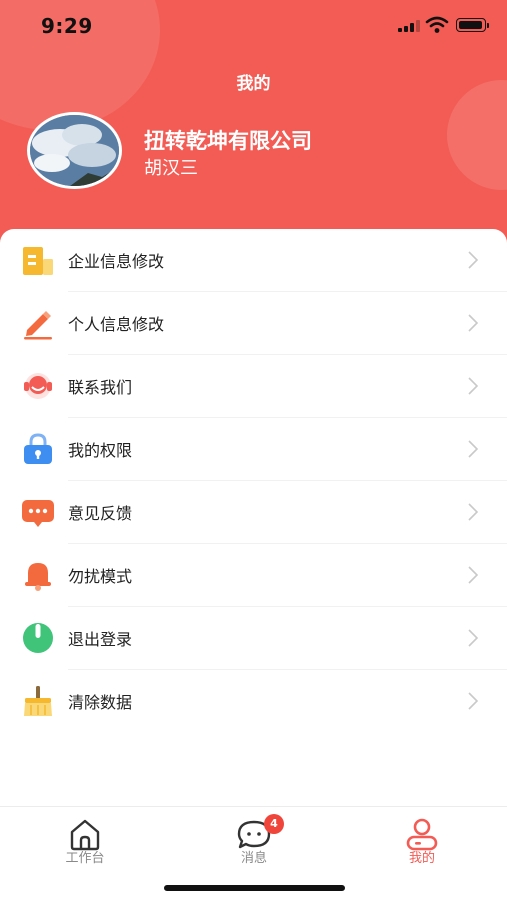  Describe the element at coordinates (253, 512) in the screenshot. I see `menu-item-feedback: 意见反馈` at that location.